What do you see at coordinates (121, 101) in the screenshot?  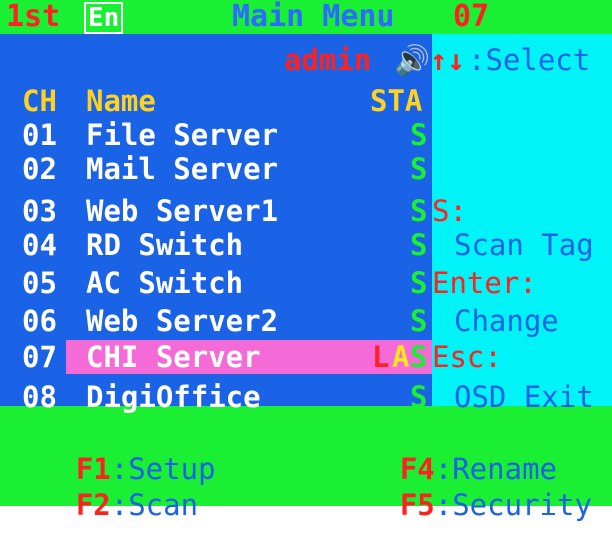 I see `column-header-name: Name` at bounding box center [121, 101].